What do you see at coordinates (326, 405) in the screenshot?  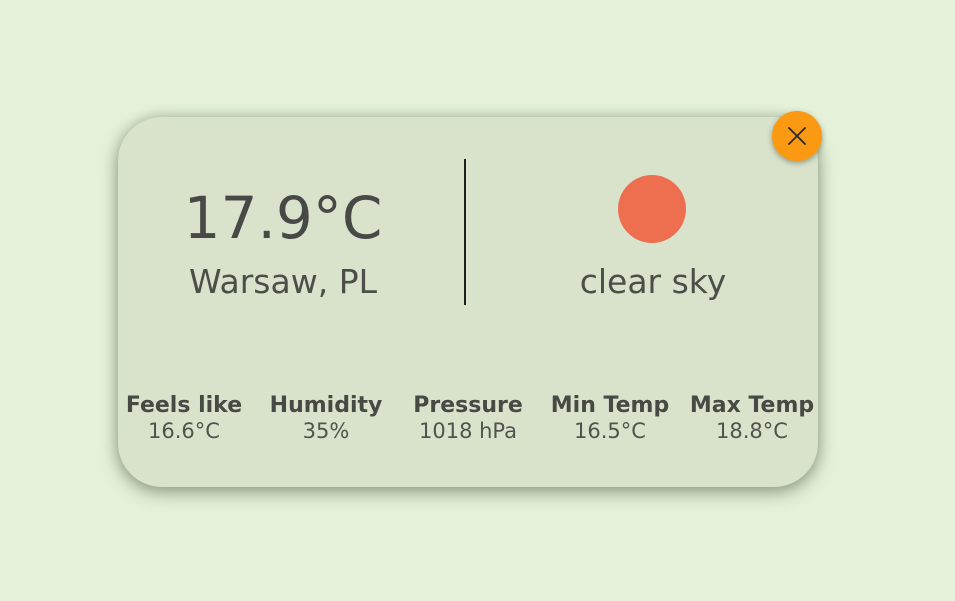 I see `stat-label: Humidity` at bounding box center [326, 405].